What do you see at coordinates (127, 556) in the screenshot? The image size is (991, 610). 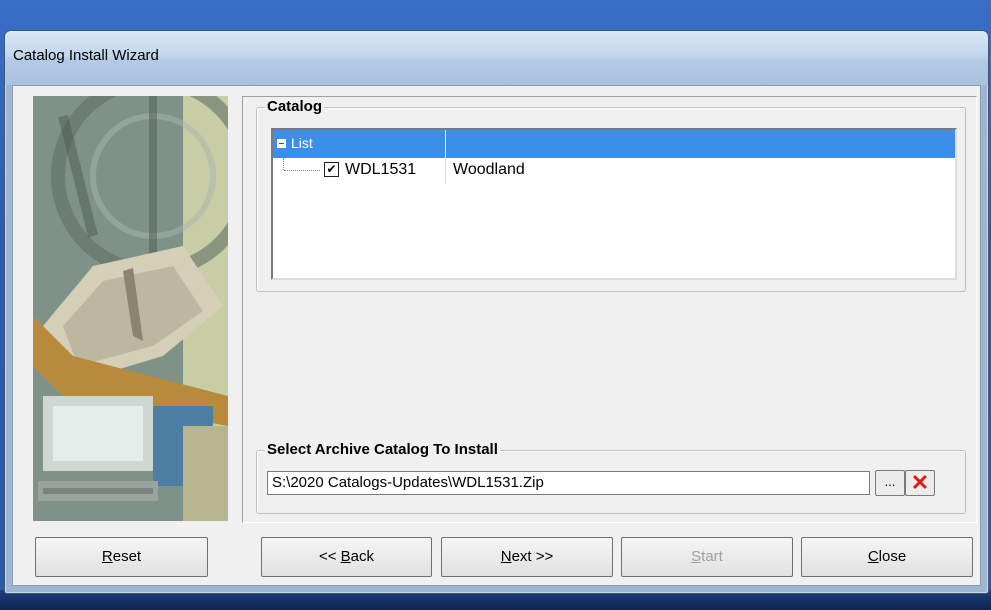 I see `reset-label: eset` at bounding box center [127, 556].